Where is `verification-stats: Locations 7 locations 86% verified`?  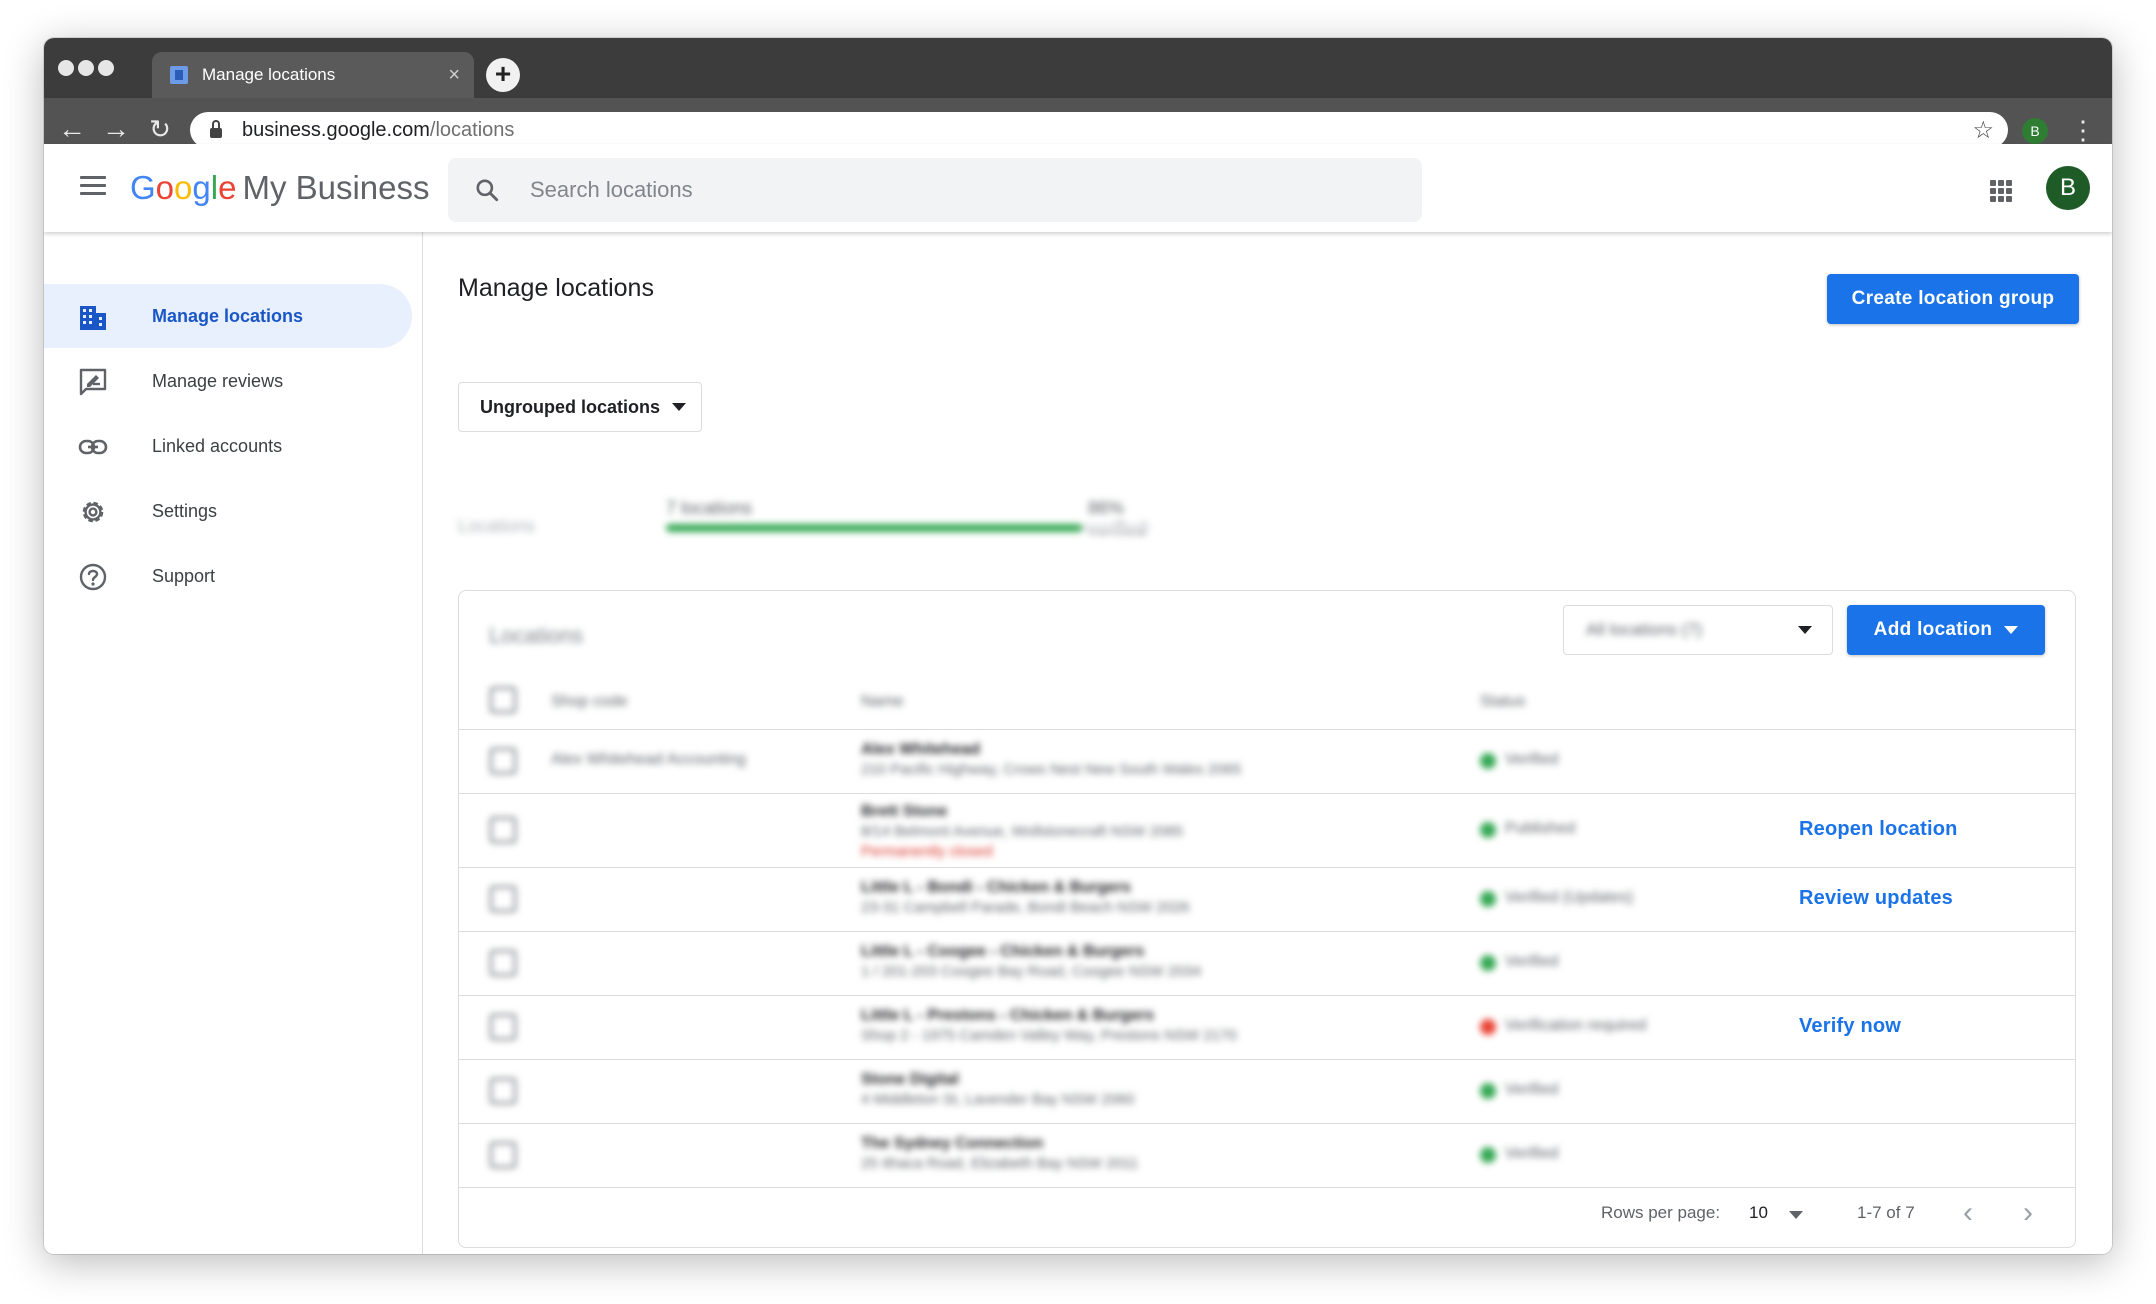 verification-stats: Locations 7 locations 86% verified is located at coordinates (808, 531).